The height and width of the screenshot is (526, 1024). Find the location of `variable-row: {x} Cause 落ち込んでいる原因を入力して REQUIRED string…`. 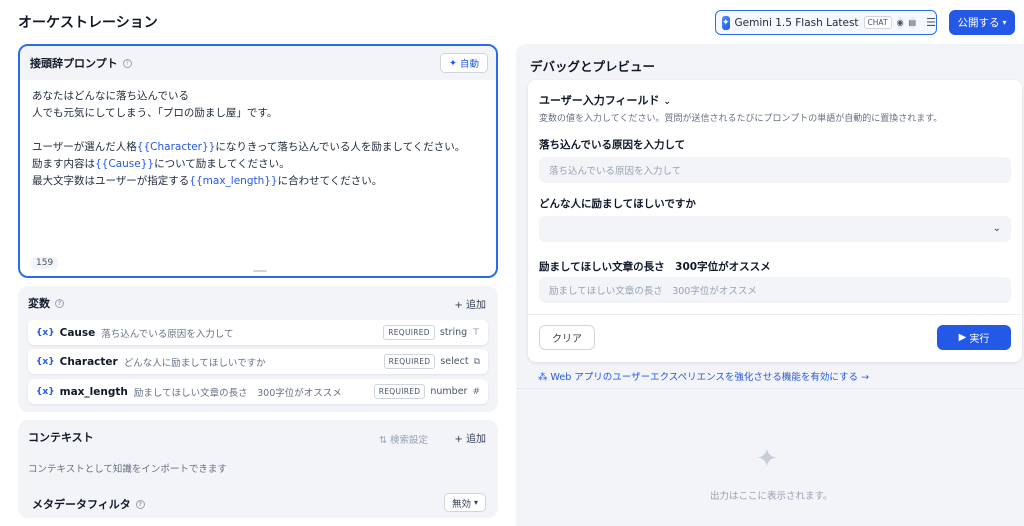

variable-row: {x} Cause 落ち込んでいる原因を入力して REQUIRED string… is located at coordinates (258, 332).